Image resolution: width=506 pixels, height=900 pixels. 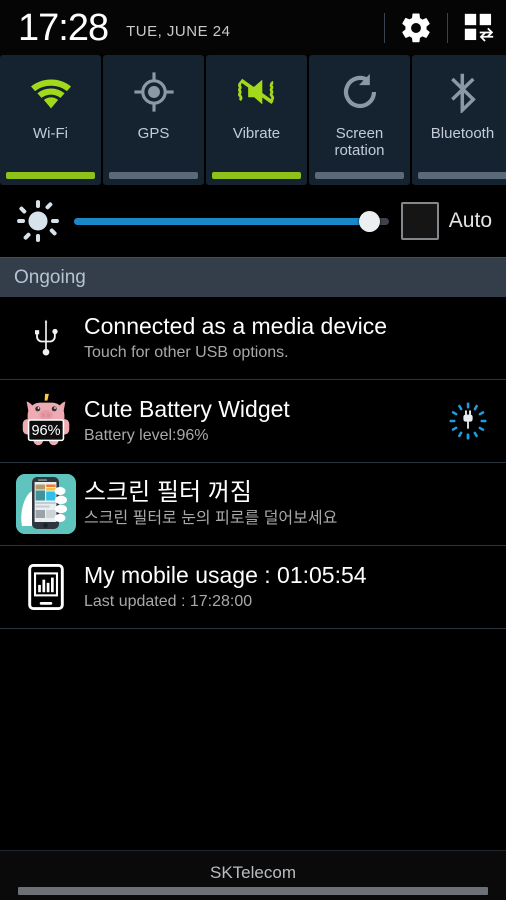 What do you see at coordinates (257, 92) in the screenshot?
I see `vibrate-icon` at bounding box center [257, 92].